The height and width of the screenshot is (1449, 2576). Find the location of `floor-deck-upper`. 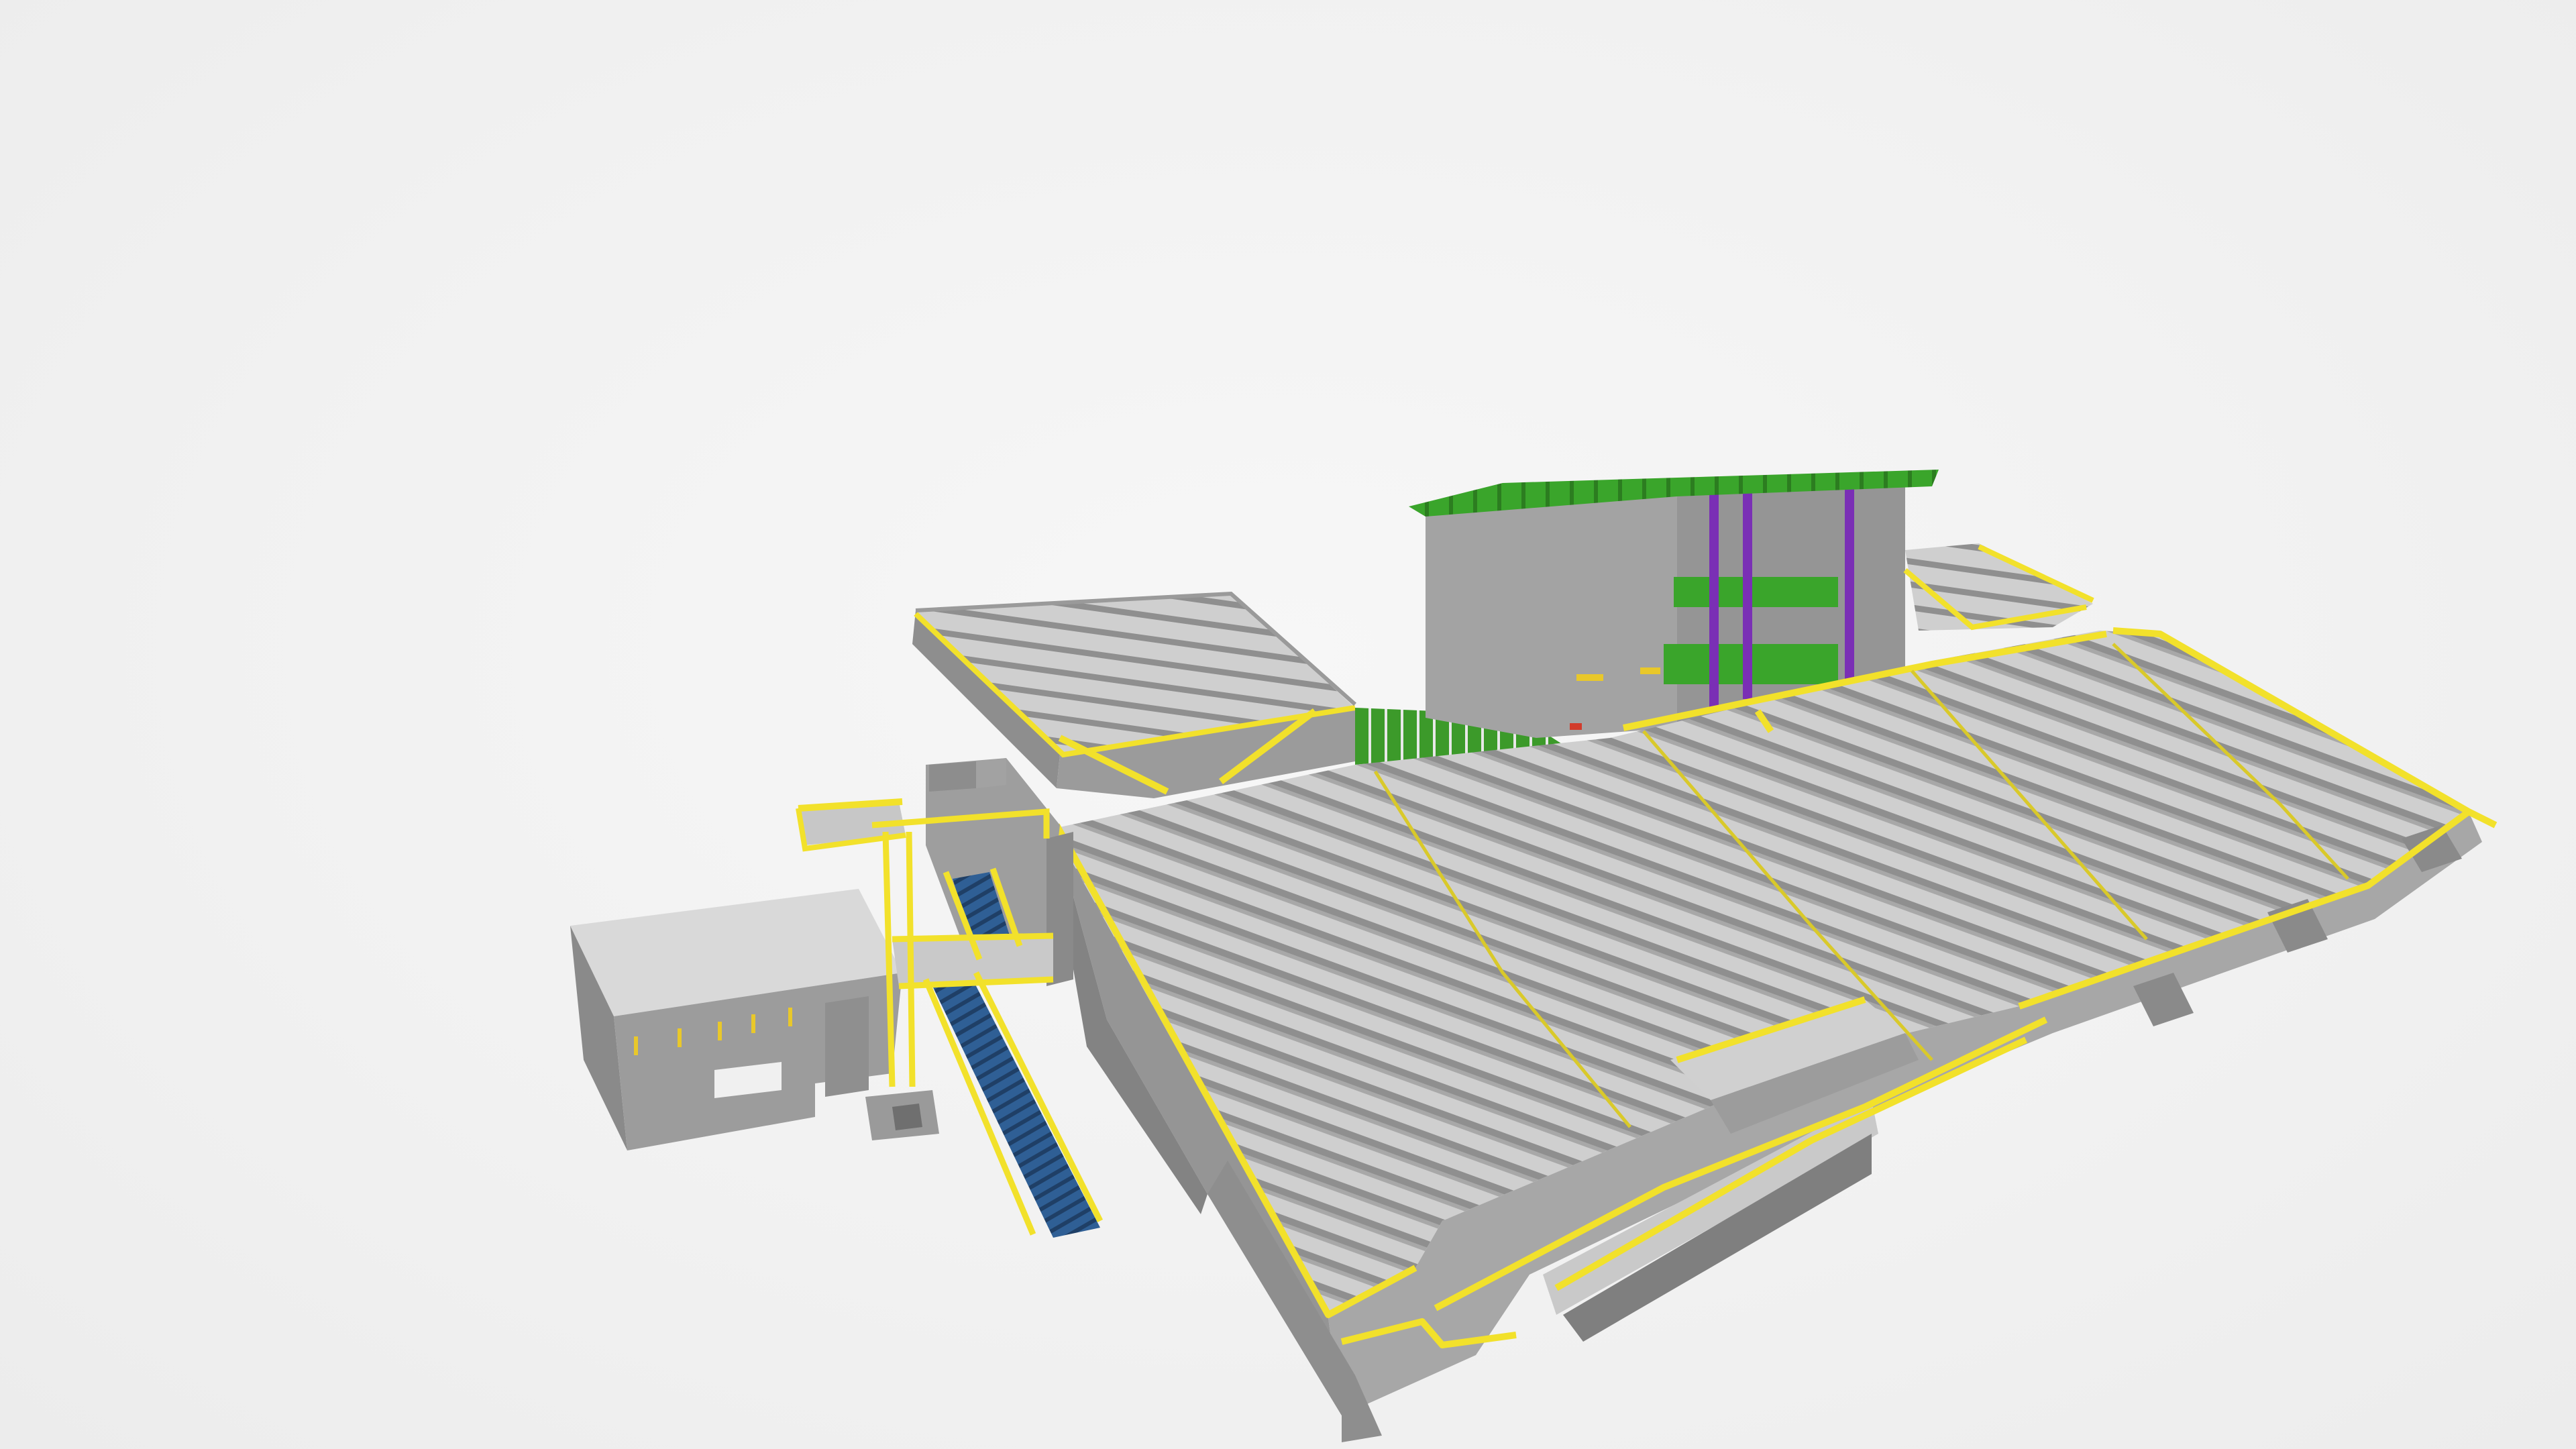

floor-deck-upper is located at coordinates (1756, 592).